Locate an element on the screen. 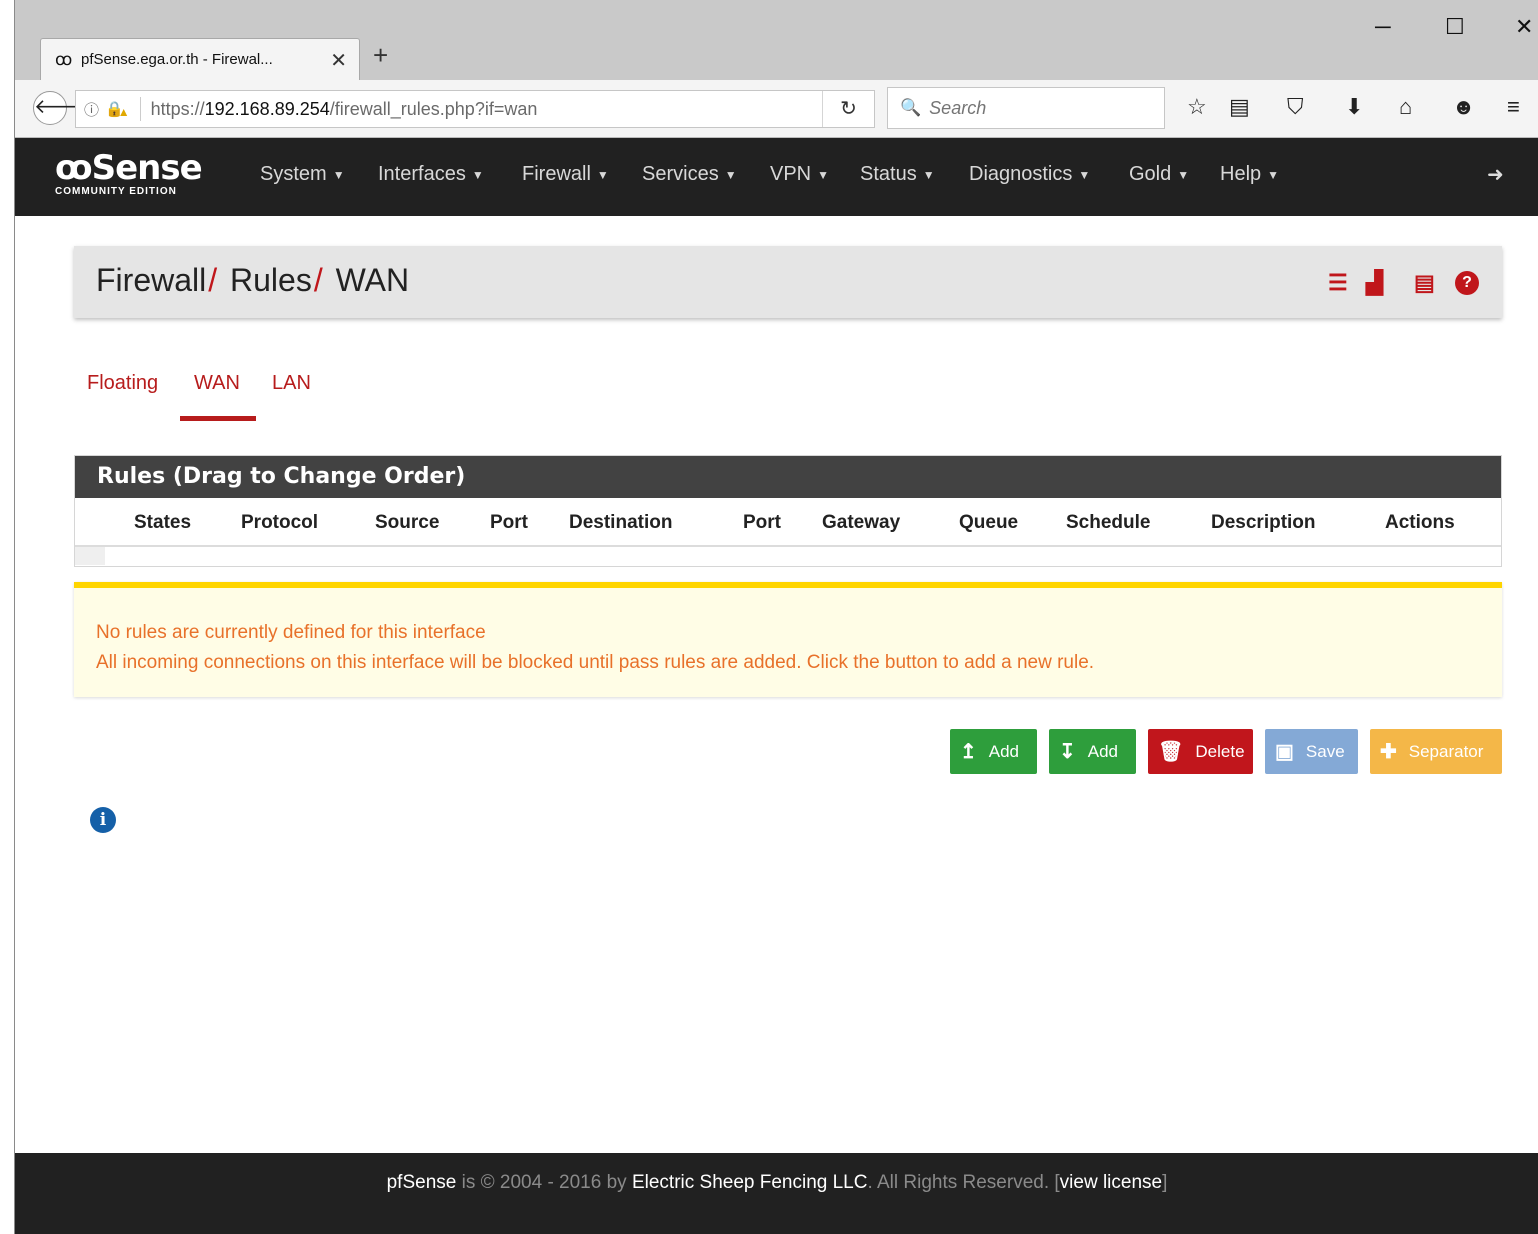 The width and height of the screenshot is (1538, 1234). breadcrumb-rules: Rules is located at coordinates (271, 280).